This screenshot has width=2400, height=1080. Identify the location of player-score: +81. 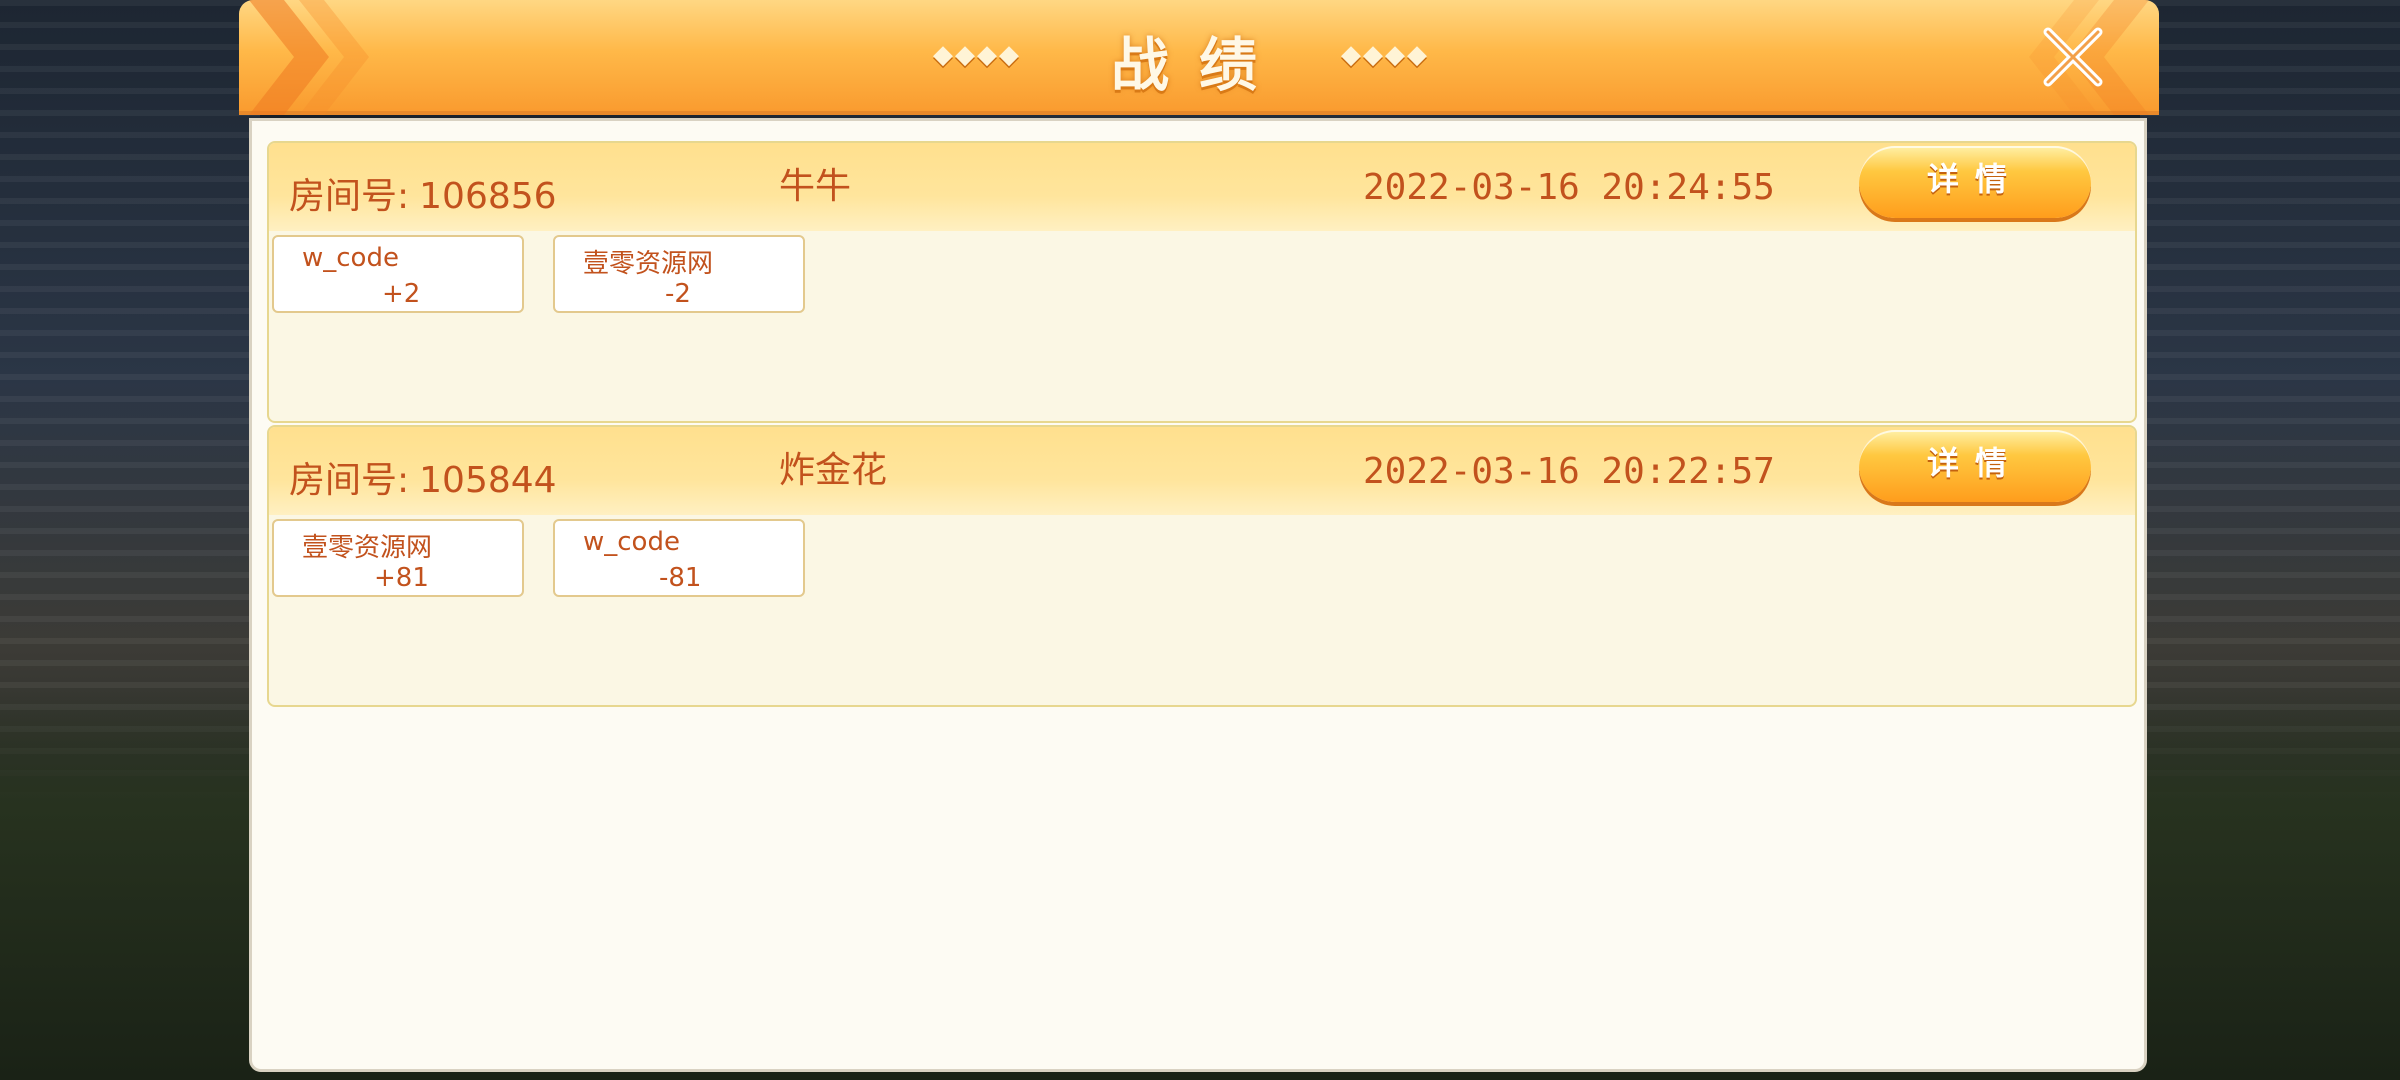
(401, 578).